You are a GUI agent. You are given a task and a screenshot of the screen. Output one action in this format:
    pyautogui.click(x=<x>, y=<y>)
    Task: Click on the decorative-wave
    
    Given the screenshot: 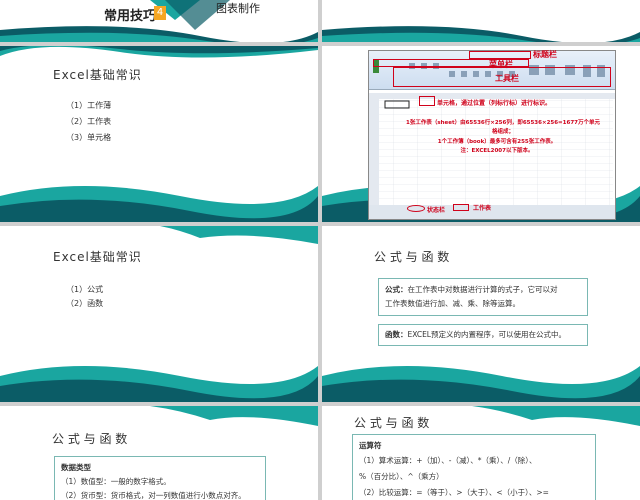 What is the action you would take?
    pyautogui.click(x=481, y=34)
    